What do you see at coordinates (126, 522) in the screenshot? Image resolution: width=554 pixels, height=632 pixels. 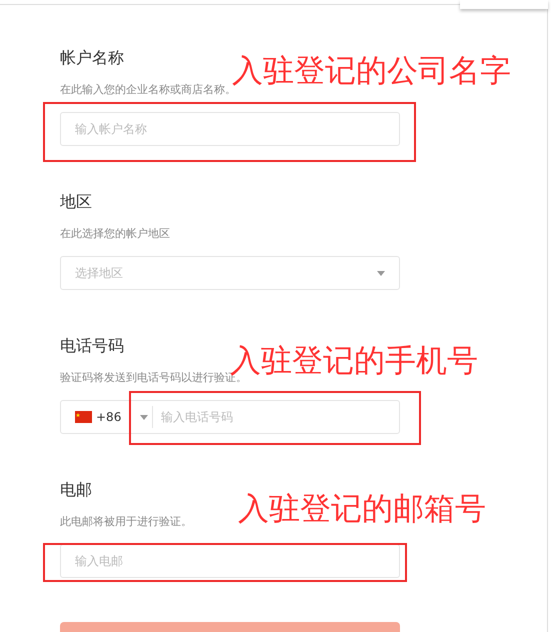 I see `field-hint: 此电邮将被用于进行验证。` at bounding box center [126, 522].